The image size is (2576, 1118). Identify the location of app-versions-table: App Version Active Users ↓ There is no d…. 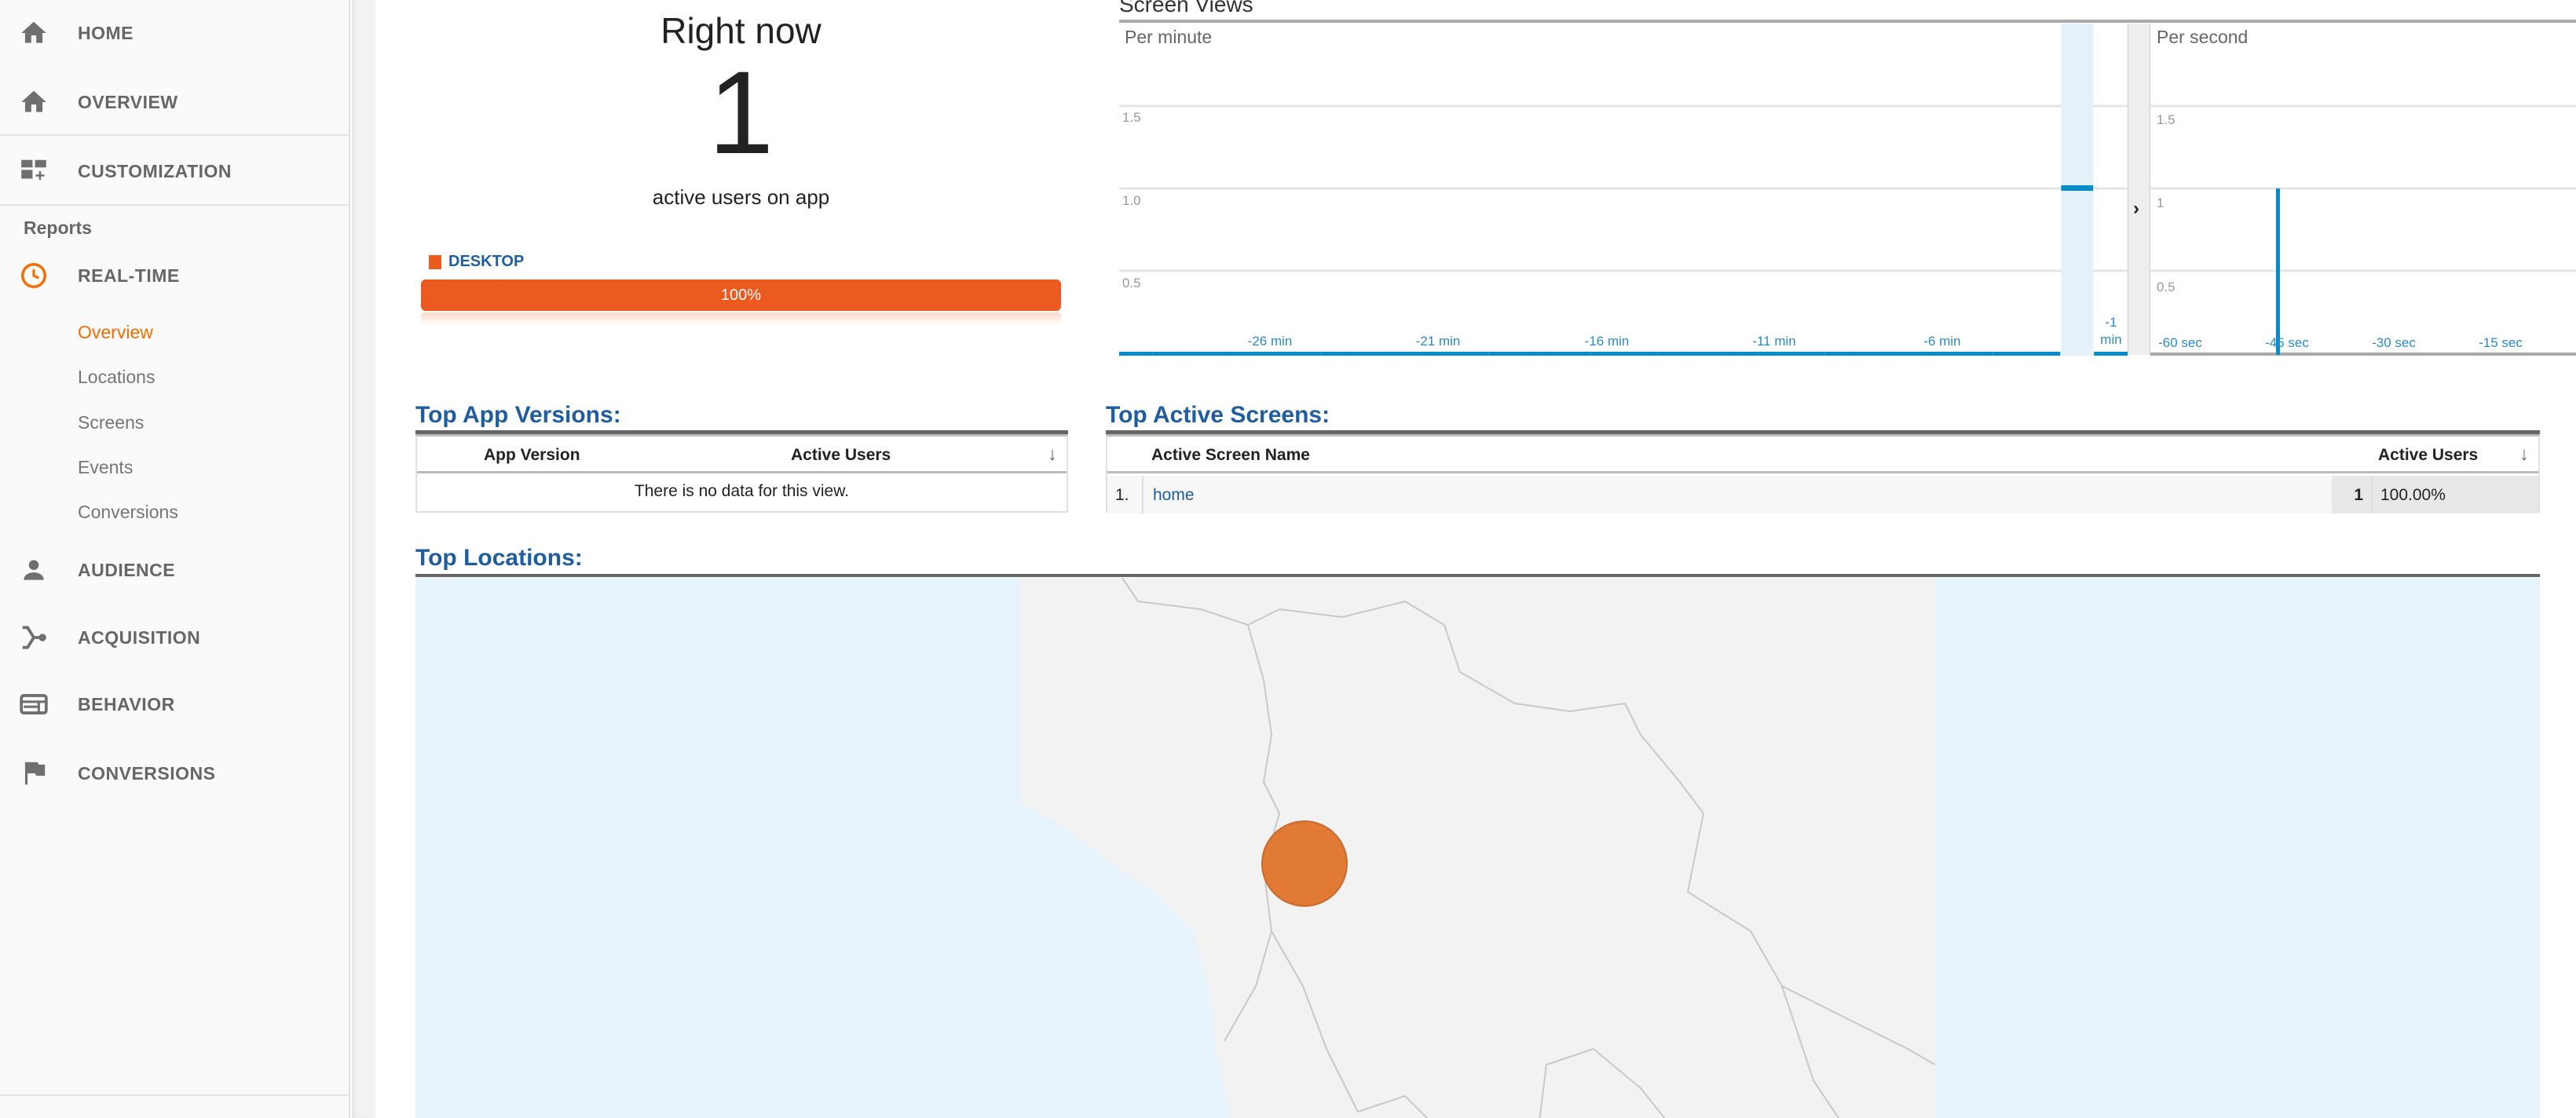
(742, 473).